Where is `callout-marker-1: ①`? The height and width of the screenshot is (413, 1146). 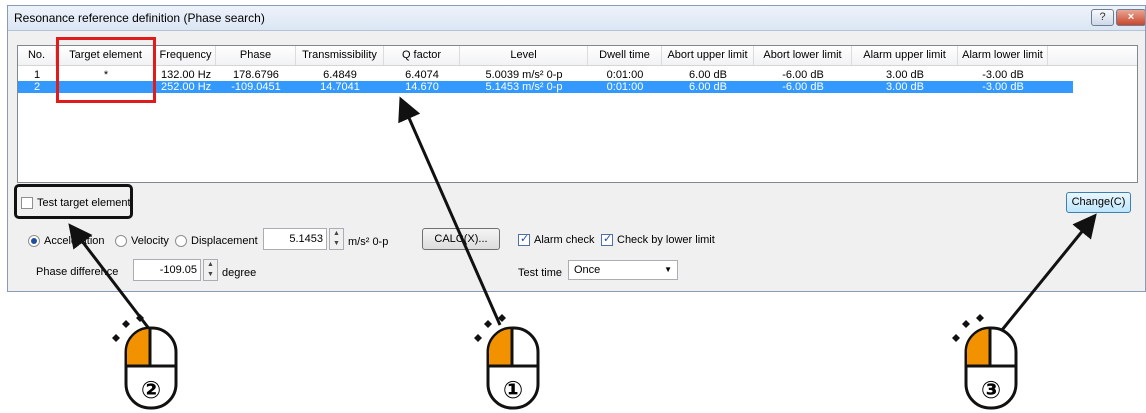 callout-marker-1: ① is located at coordinates (513, 390).